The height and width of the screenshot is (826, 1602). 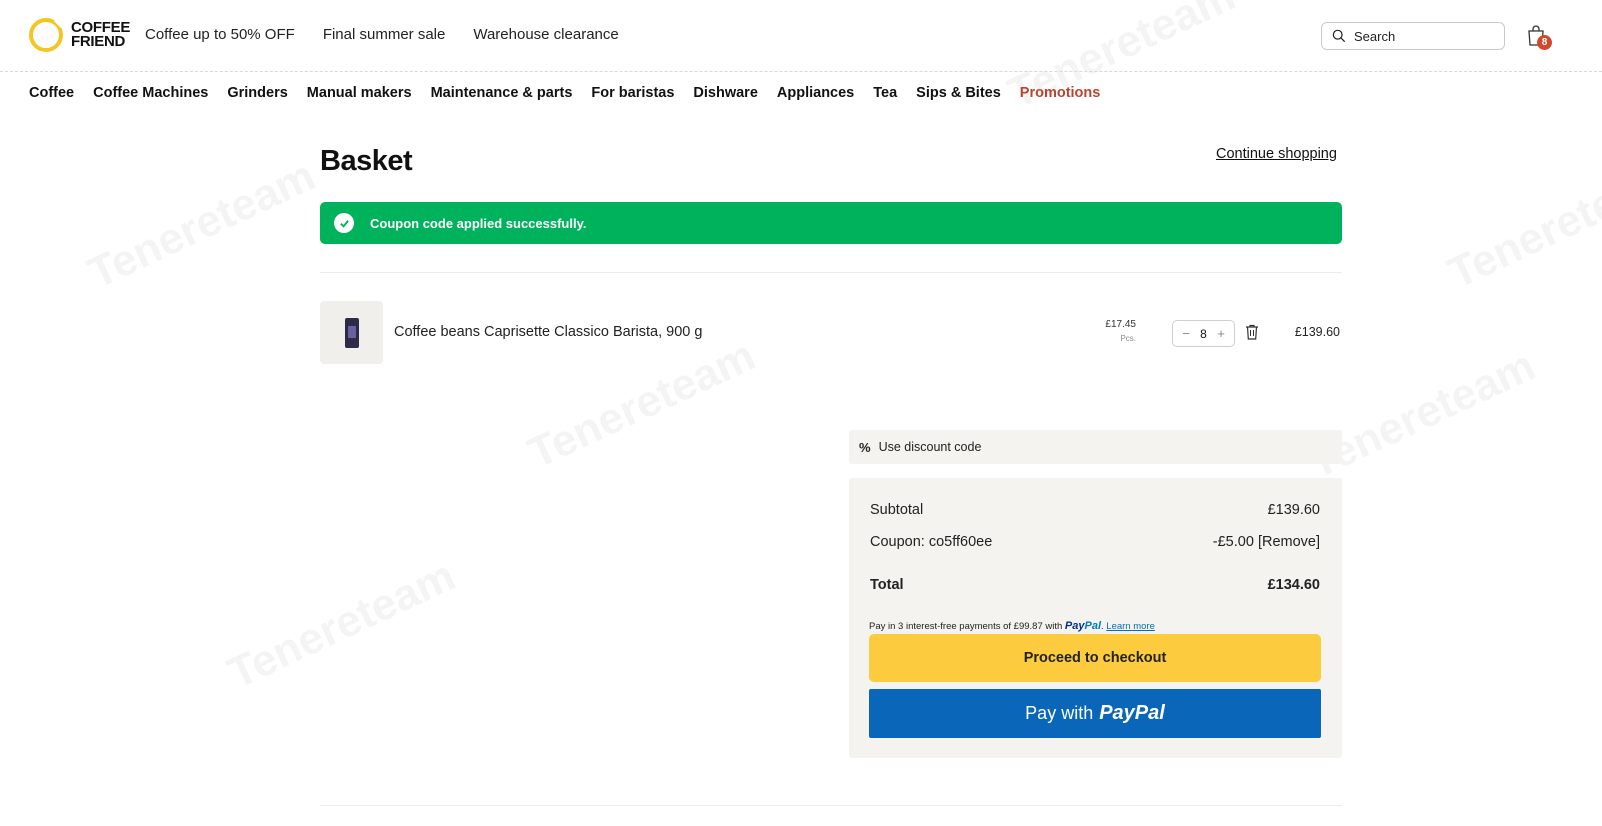 I want to click on promo-link-warehouse-clearance: Warehouse clearance, so click(x=545, y=34).